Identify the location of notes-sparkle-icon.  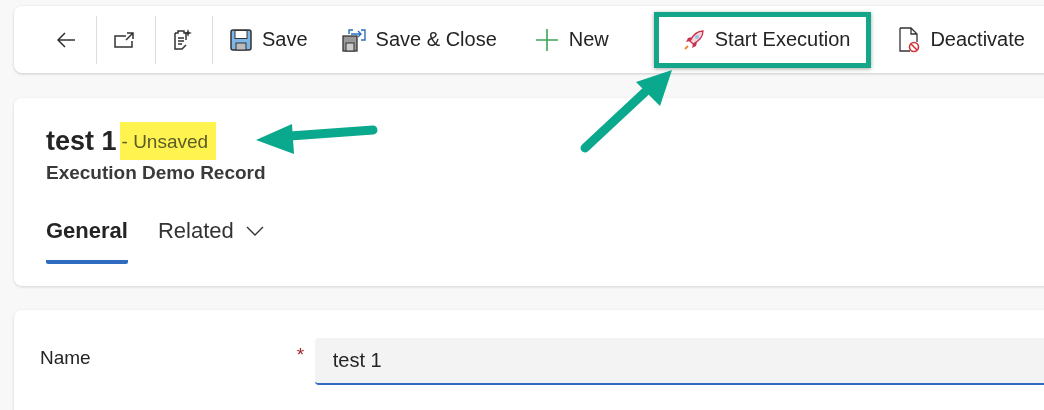
(182, 39).